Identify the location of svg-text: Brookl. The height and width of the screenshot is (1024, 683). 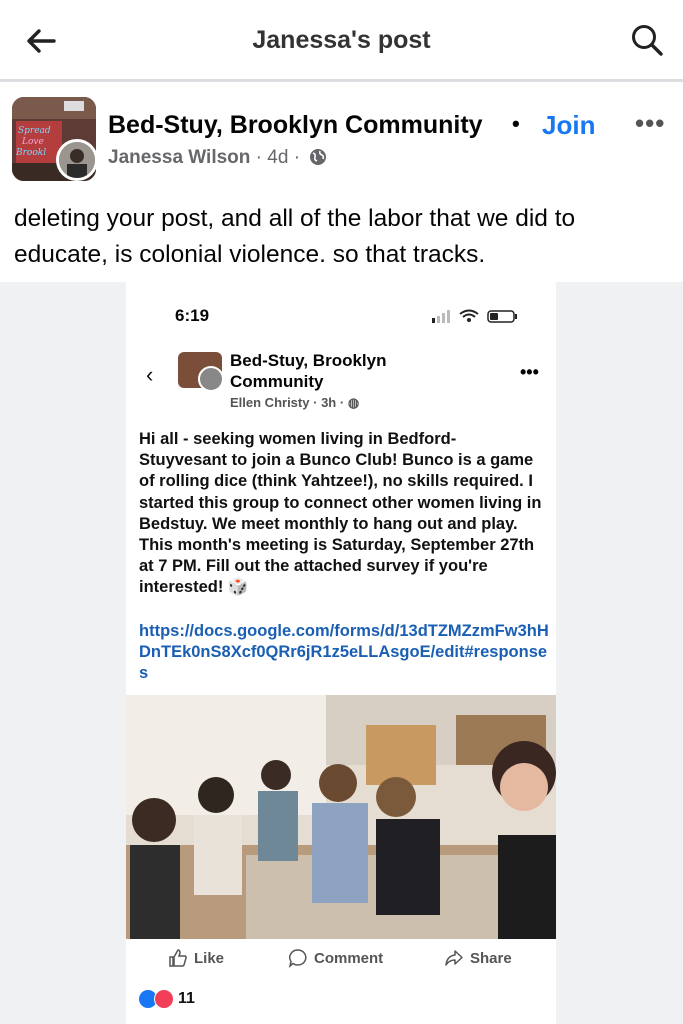
(30, 153).